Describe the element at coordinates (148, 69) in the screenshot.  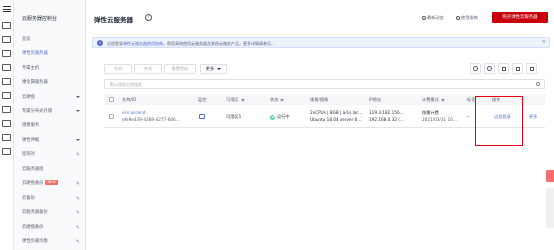
I see `stop-button: 关机` at that location.